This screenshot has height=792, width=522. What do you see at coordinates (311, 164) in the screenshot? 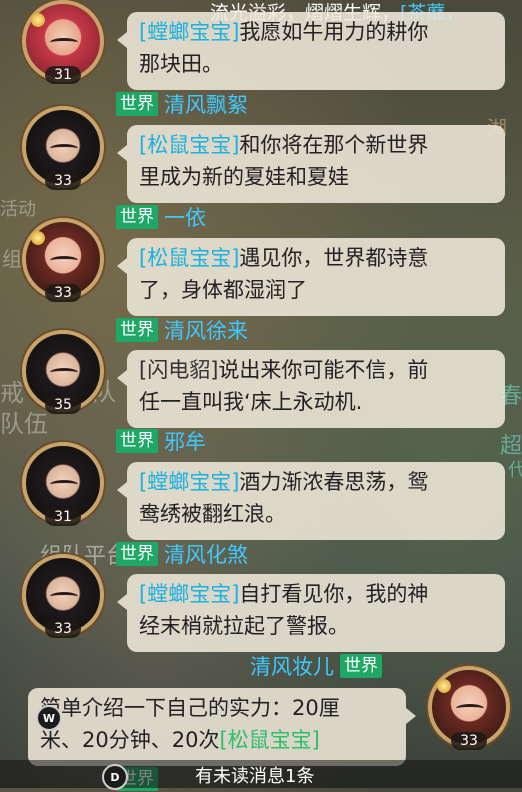
I see `message-bubble: [松鼠宝宝]和你将在那个新世界 里成为新的夏娃和夏娃` at bounding box center [311, 164].